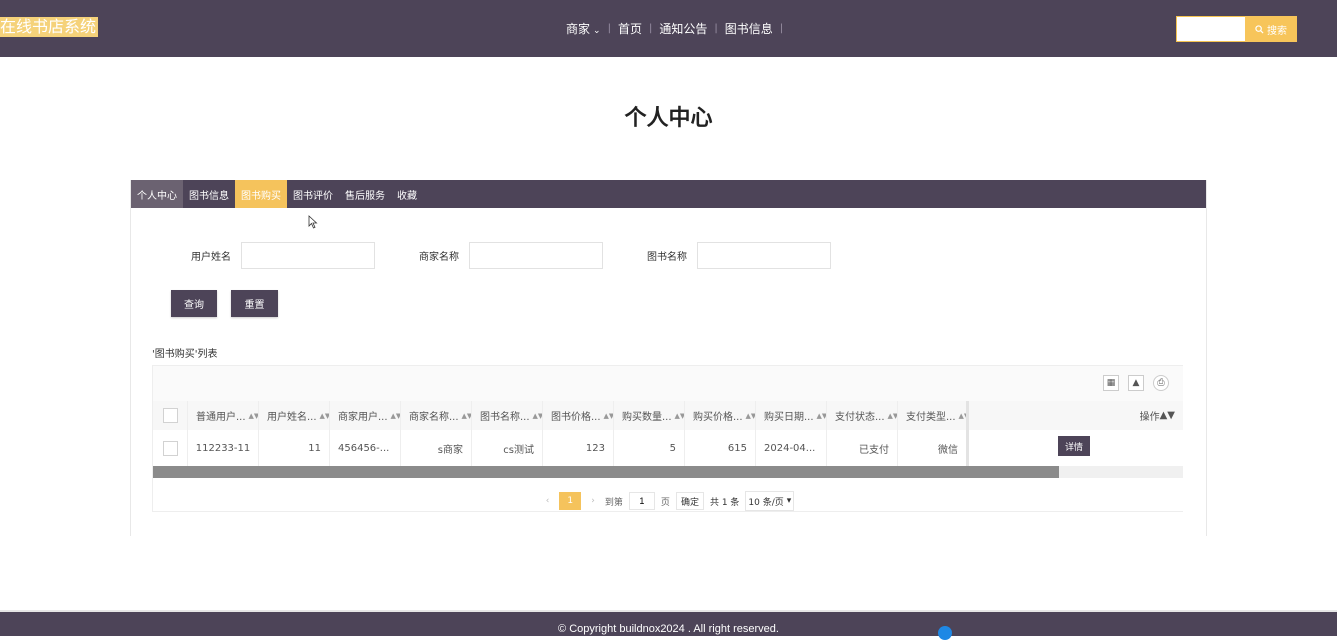 Image resolution: width=1337 pixels, height=640 pixels. Describe the element at coordinates (536, 255) in the screenshot. I see `merchant-field` at that location.